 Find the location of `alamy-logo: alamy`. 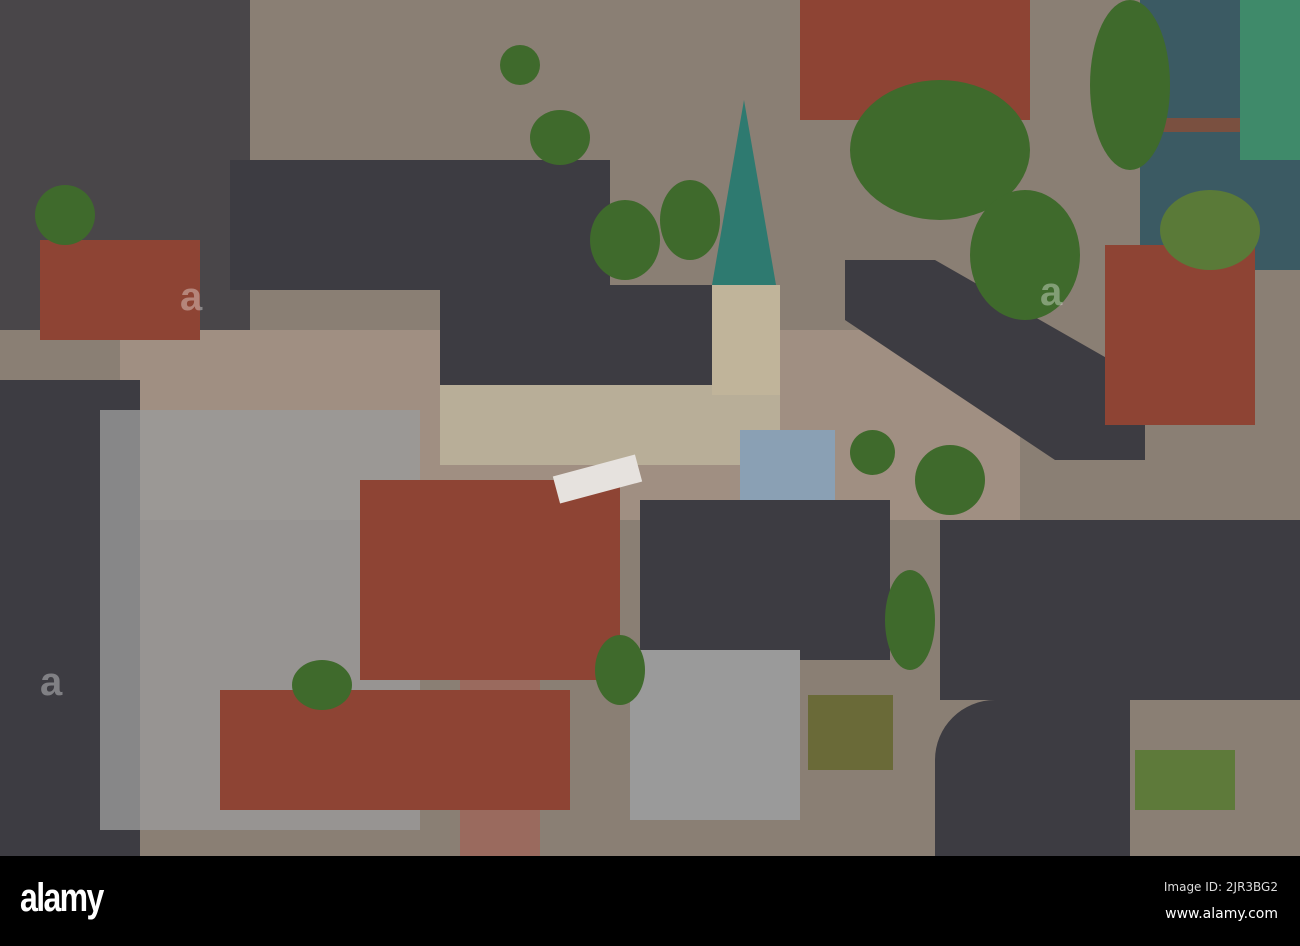

alamy-logo: alamy is located at coordinates (62, 898).